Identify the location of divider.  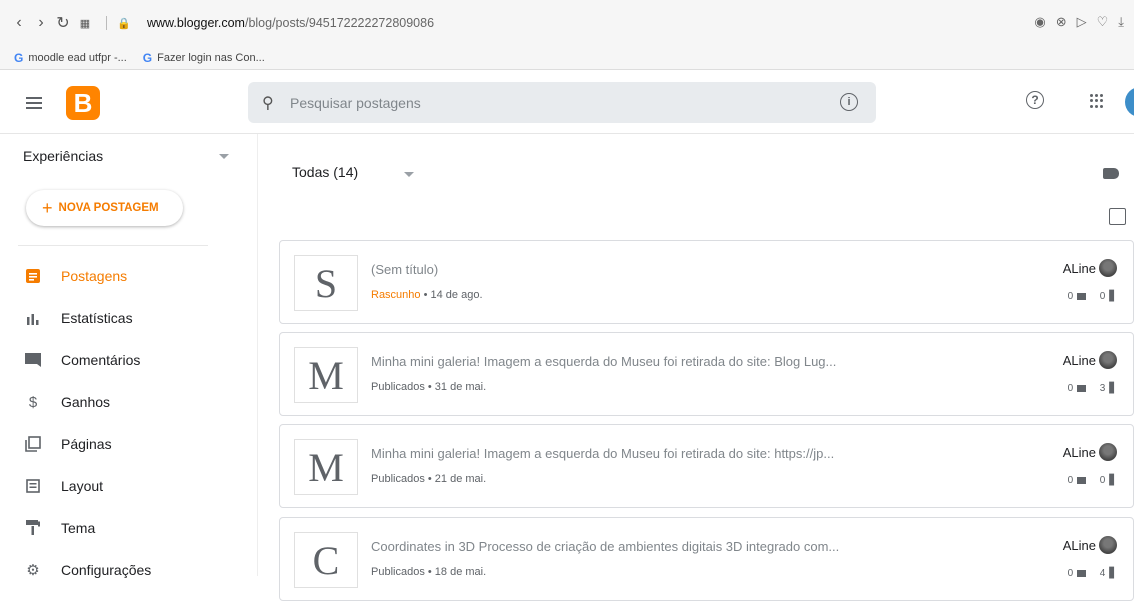
(113, 245).